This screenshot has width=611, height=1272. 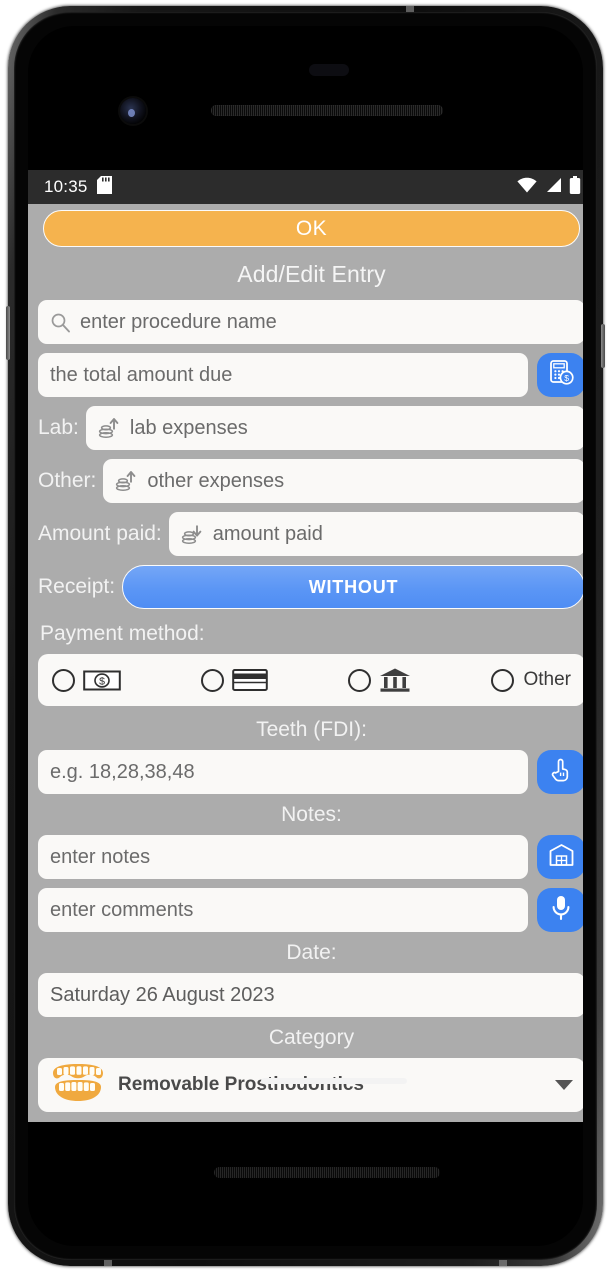 What do you see at coordinates (527, 187) in the screenshot?
I see `wifi-icon` at bounding box center [527, 187].